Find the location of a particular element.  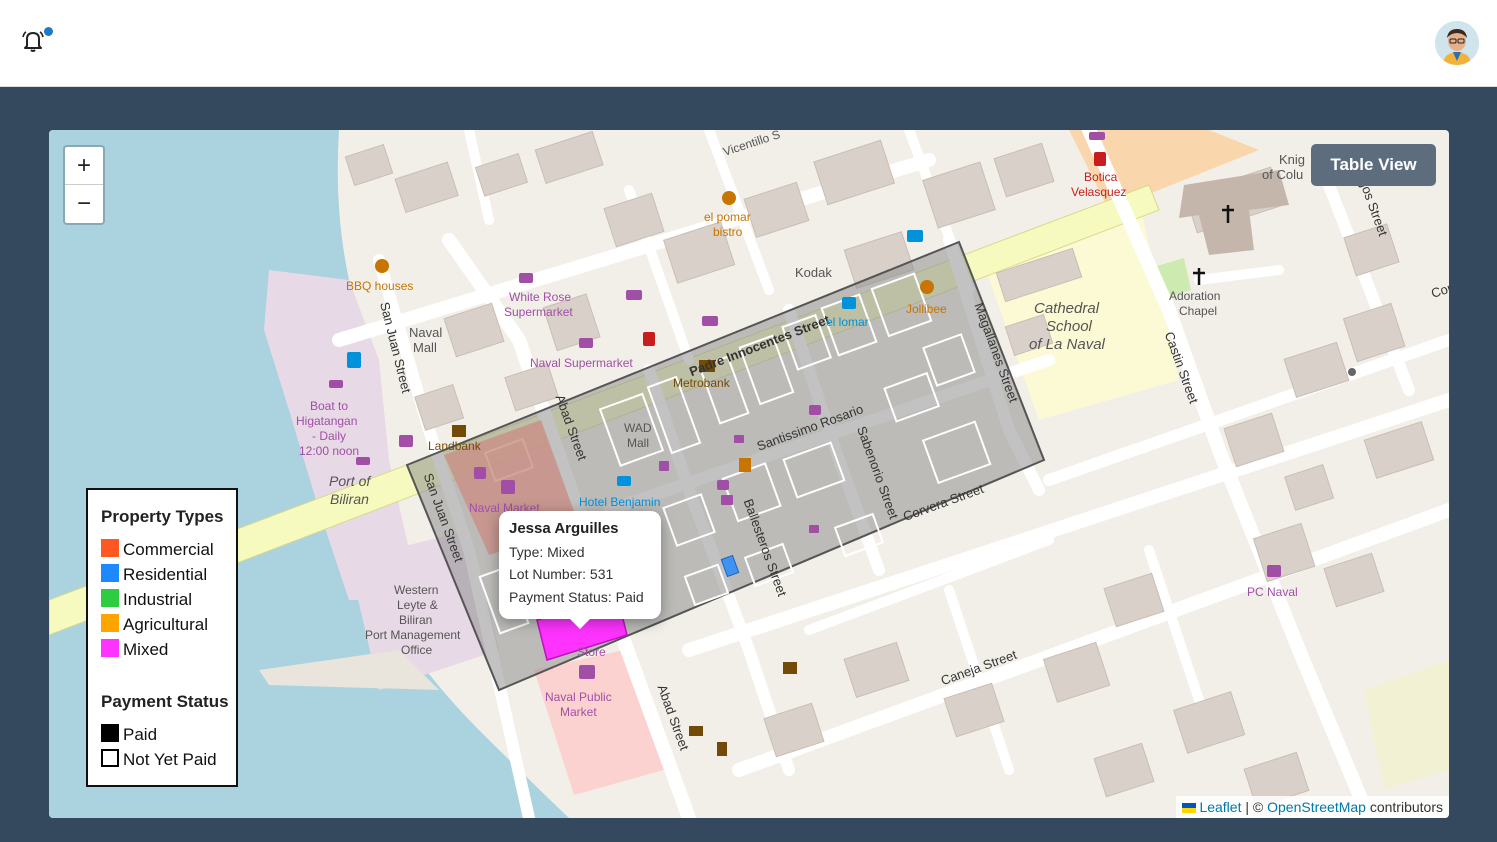

poi-label: BBQ houses is located at coordinates (380, 286).